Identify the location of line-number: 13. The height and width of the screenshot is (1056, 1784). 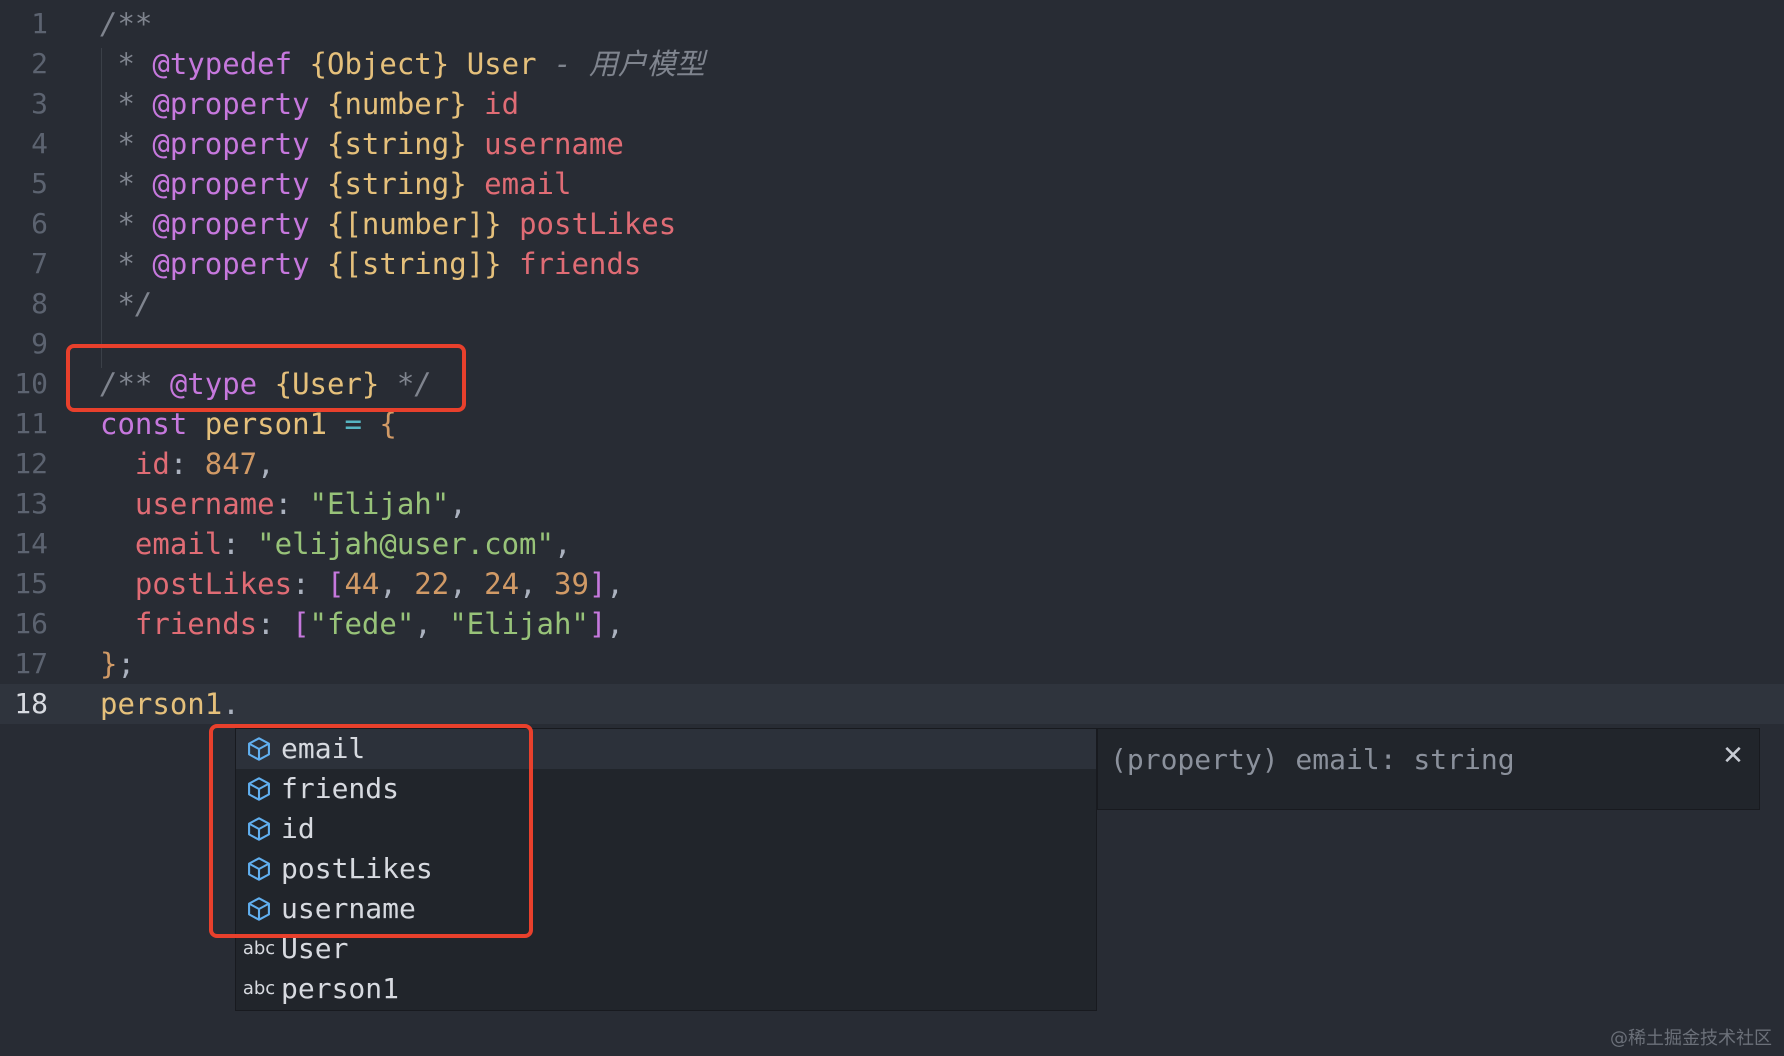
(31, 503).